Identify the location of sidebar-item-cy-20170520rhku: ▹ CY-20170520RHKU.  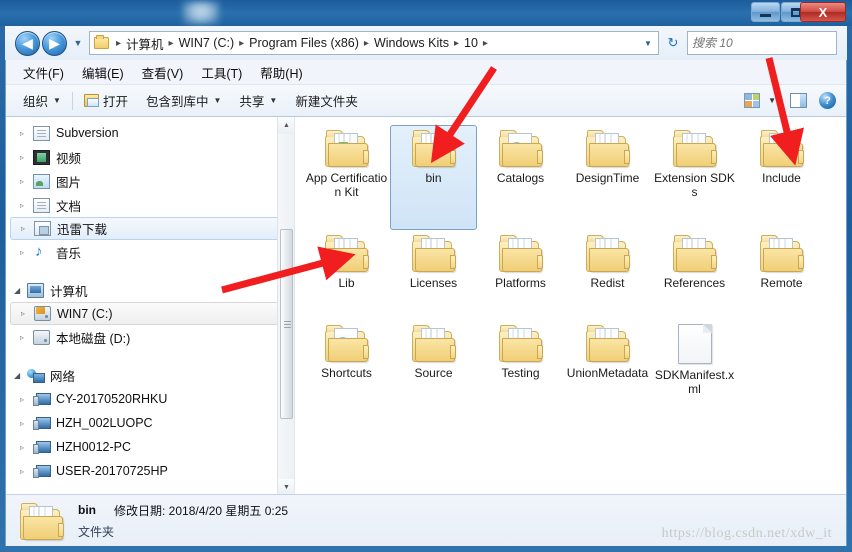
(150, 399).